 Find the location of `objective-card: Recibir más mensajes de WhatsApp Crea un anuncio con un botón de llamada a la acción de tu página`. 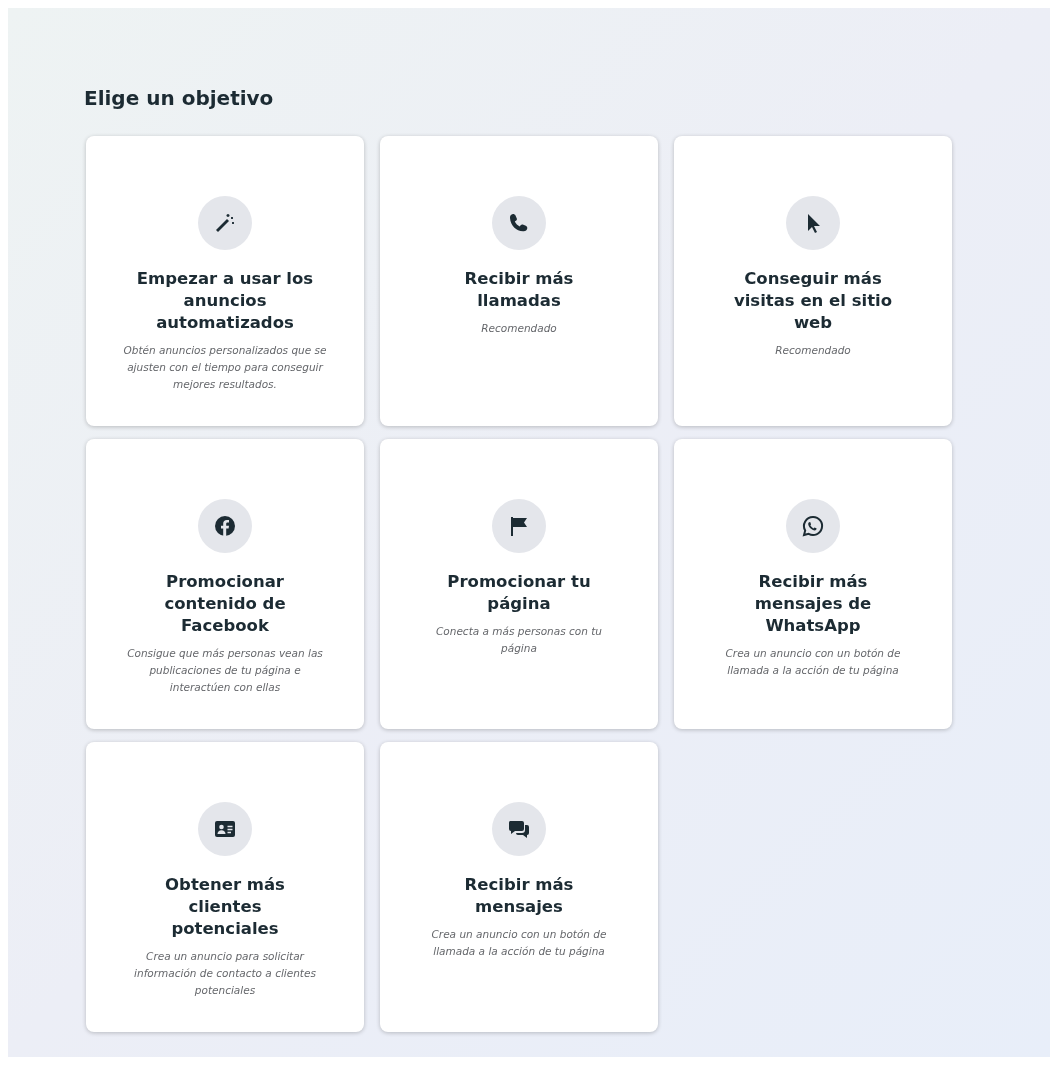

objective-card: Recibir más mensajes de WhatsApp Crea un anuncio con un botón de llamada a la acción de tu página is located at coordinates (813, 584).